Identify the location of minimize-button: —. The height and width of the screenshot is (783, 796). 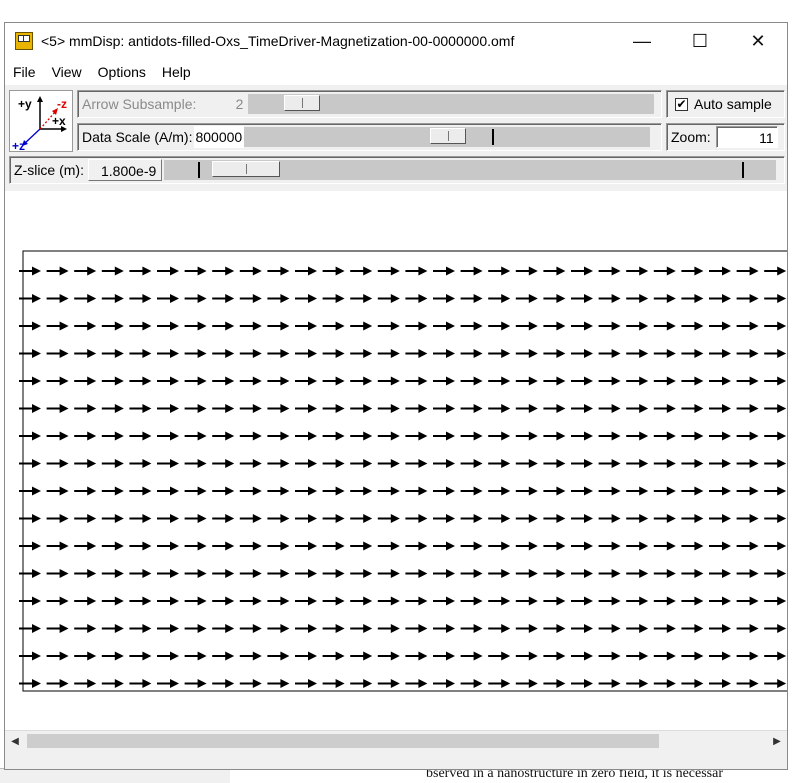
(642, 41).